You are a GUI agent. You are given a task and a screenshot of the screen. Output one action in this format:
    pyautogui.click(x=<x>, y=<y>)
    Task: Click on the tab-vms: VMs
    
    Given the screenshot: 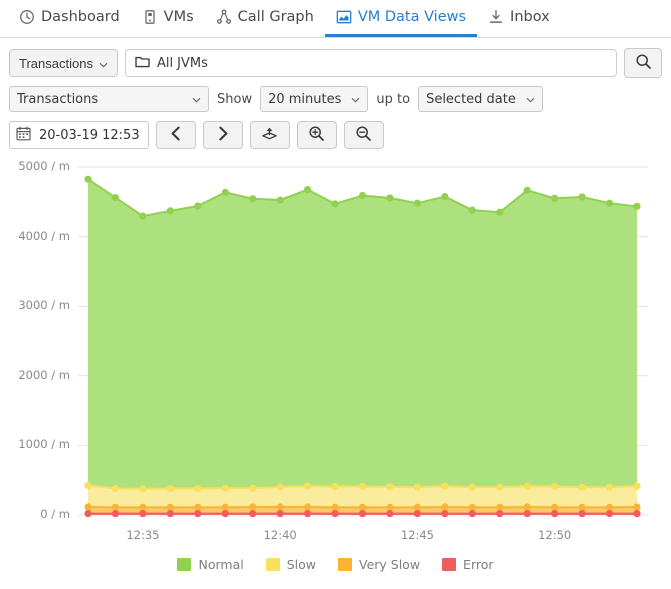 What is the action you would take?
    pyautogui.click(x=168, y=18)
    